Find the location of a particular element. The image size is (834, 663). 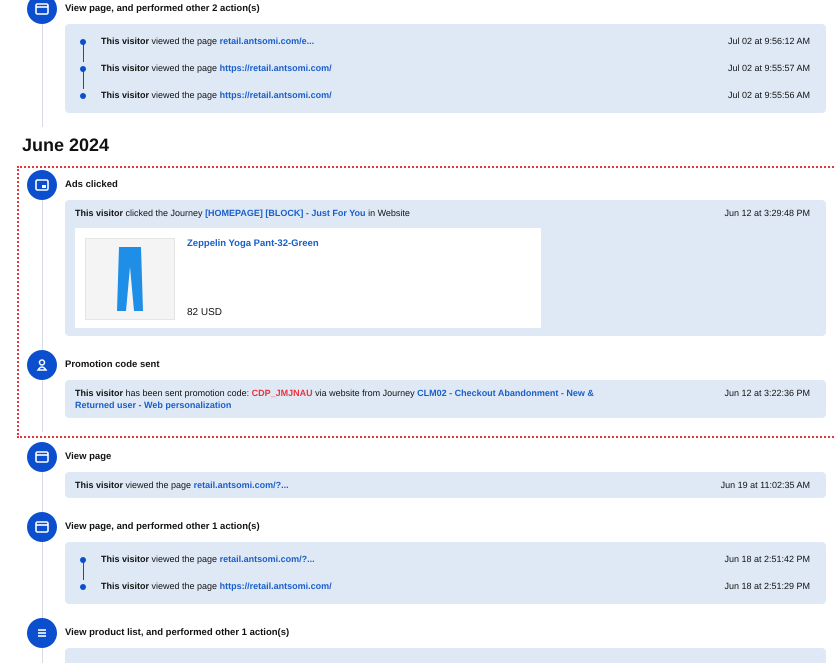

event-title: View page is located at coordinates (88, 457).